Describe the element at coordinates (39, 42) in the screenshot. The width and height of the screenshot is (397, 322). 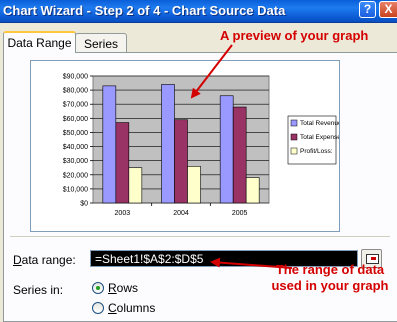
I see `tab-data-range: Data Range` at that location.